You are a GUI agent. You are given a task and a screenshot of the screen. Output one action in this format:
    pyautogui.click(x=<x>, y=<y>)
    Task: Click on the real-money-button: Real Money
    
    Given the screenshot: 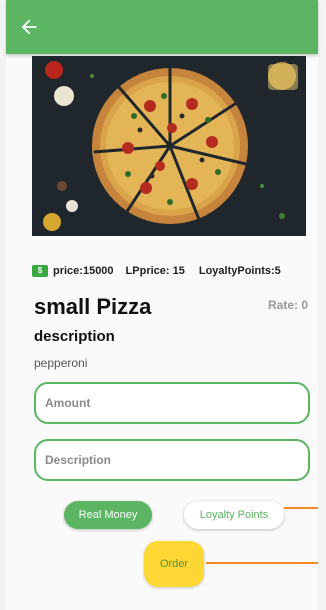 What is the action you would take?
    pyautogui.click(x=108, y=515)
    